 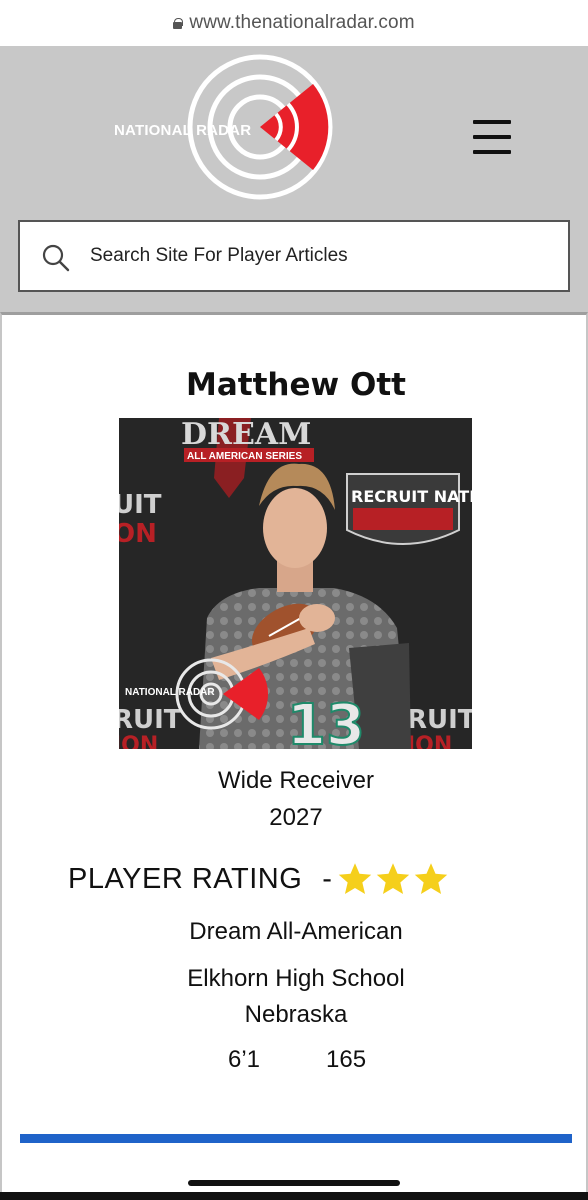 I want to click on backdrop-recruit-nation-text: RECRUIT NATION, so click(x=411, y=496).